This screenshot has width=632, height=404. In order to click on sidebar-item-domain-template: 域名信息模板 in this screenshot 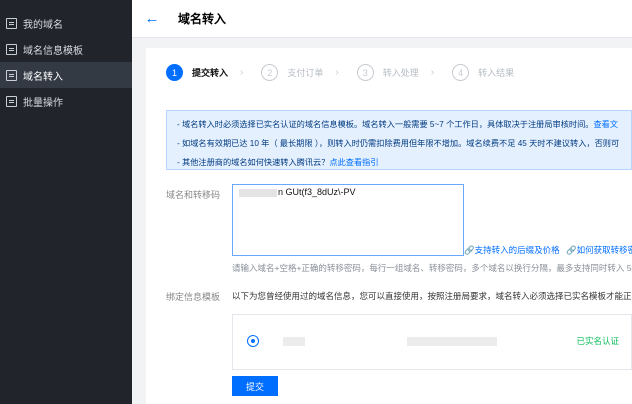, I will do `click(66, 49)`.